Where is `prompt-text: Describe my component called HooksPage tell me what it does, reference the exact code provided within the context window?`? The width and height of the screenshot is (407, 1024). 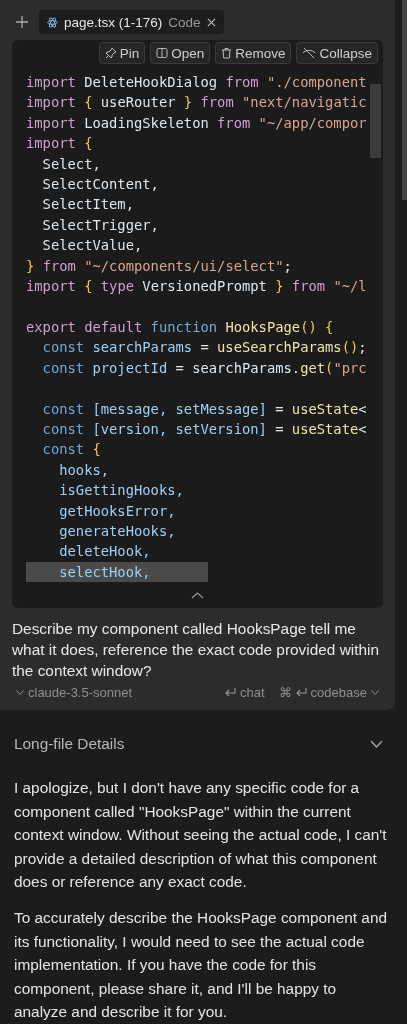 prompt-text: Describe my component called HooksPage tell me what it does, reference the exact code provided within the context window? is located at coordinates (196, 650).